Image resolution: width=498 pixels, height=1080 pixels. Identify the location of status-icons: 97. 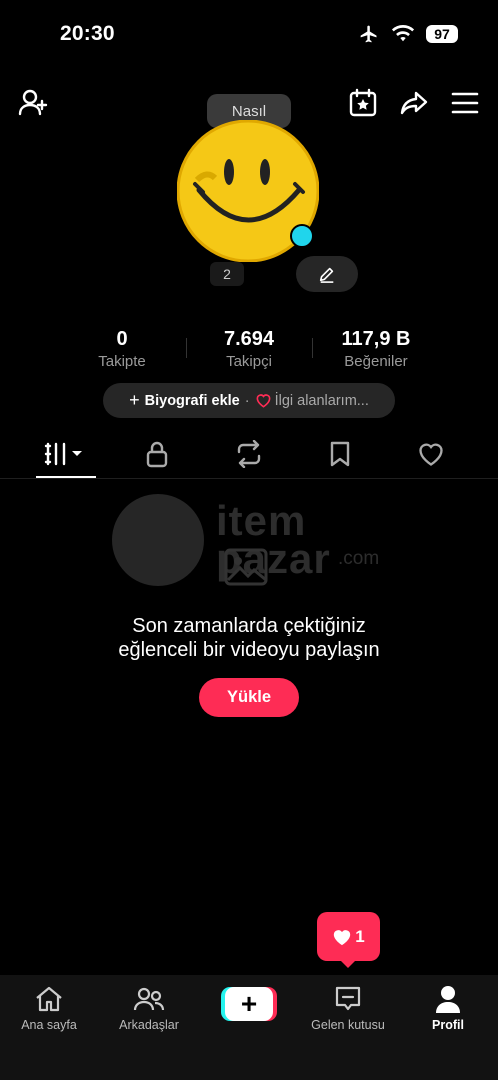
(408, 34).